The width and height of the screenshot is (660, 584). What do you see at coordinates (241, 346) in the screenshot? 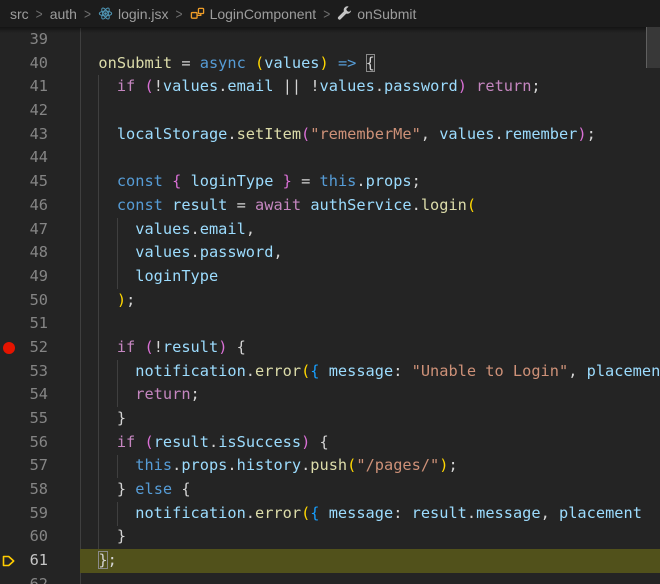
I see `code-token: {` at bounding box center [241, 346].